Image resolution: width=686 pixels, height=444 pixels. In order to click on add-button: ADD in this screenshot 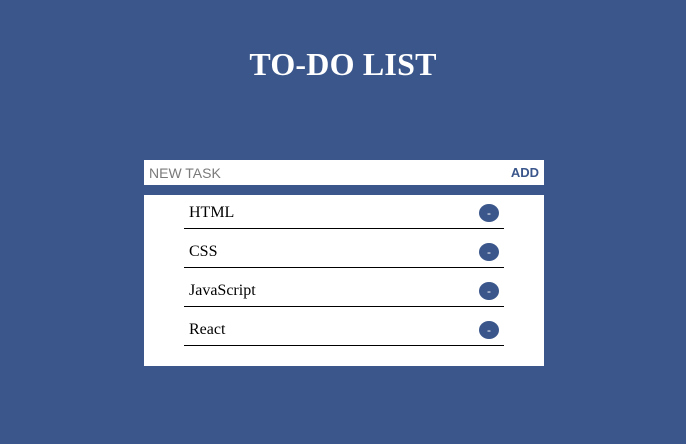, I will do `click(523, 172)`.